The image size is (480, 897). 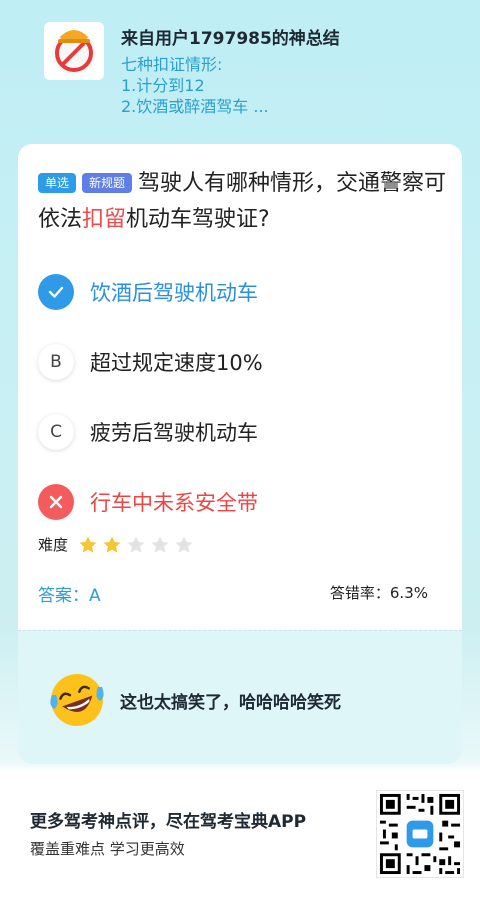 I want to click on qr-code, so click(x=420, y=834).